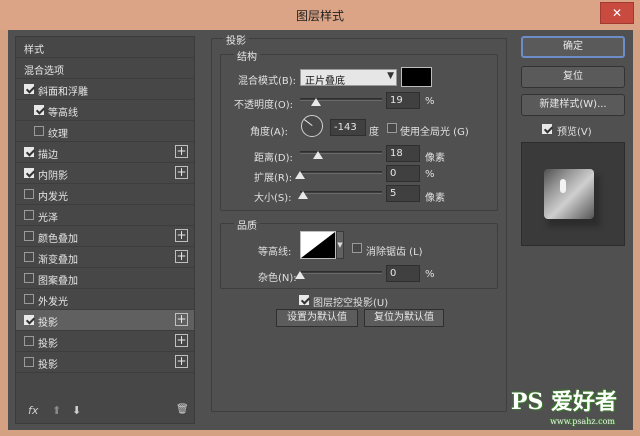 The height and width of the screenshot is (436, 640). What do you see at coordinates (105, 236) in the screenshot?
I see `style-list-item: 颜色叠加 +` at bounding box center [105, 236].